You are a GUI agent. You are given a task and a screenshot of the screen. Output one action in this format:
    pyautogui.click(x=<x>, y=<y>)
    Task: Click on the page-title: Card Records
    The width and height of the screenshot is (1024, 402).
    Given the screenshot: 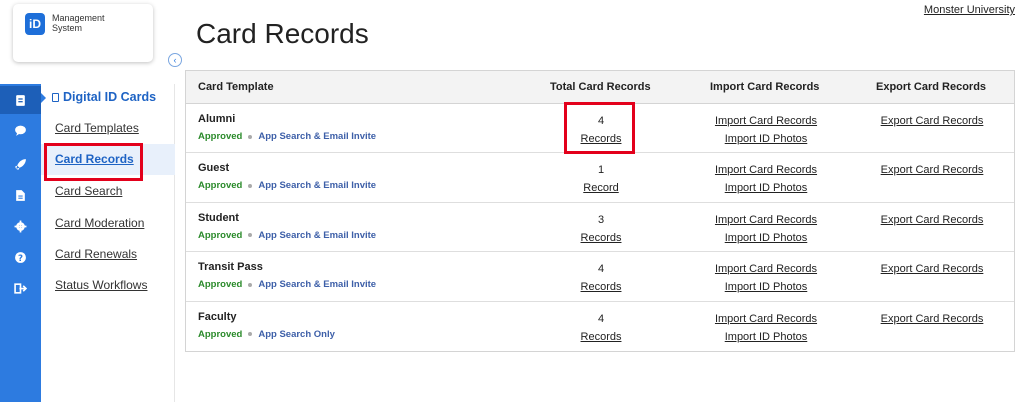 What is the action you would take?
    pyautogui.click(x=282, y=33)
    